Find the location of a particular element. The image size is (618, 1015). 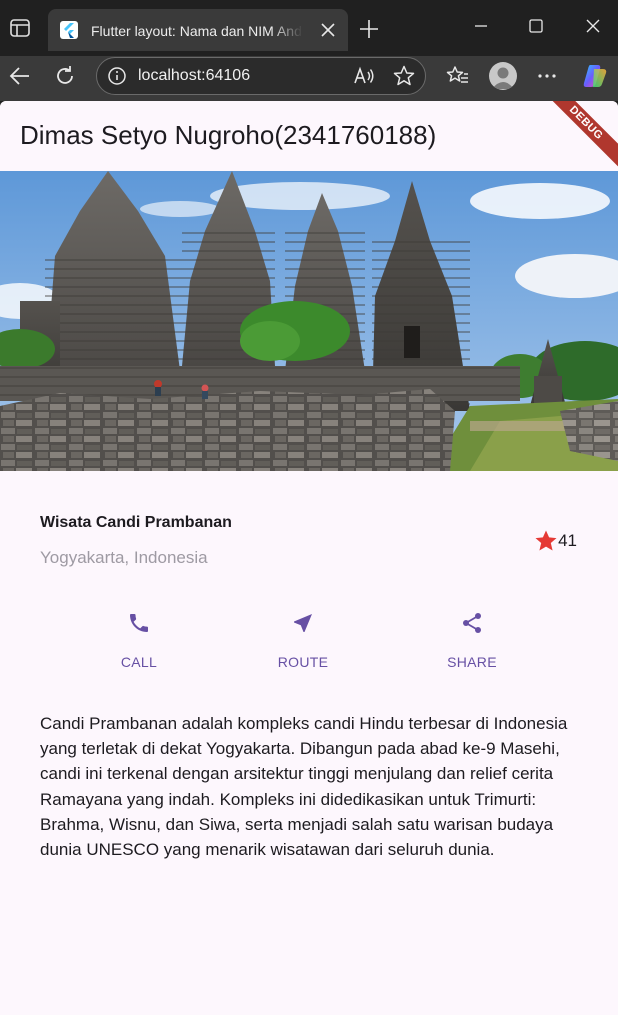

maximize-icon is located at coordinates (536, 26).